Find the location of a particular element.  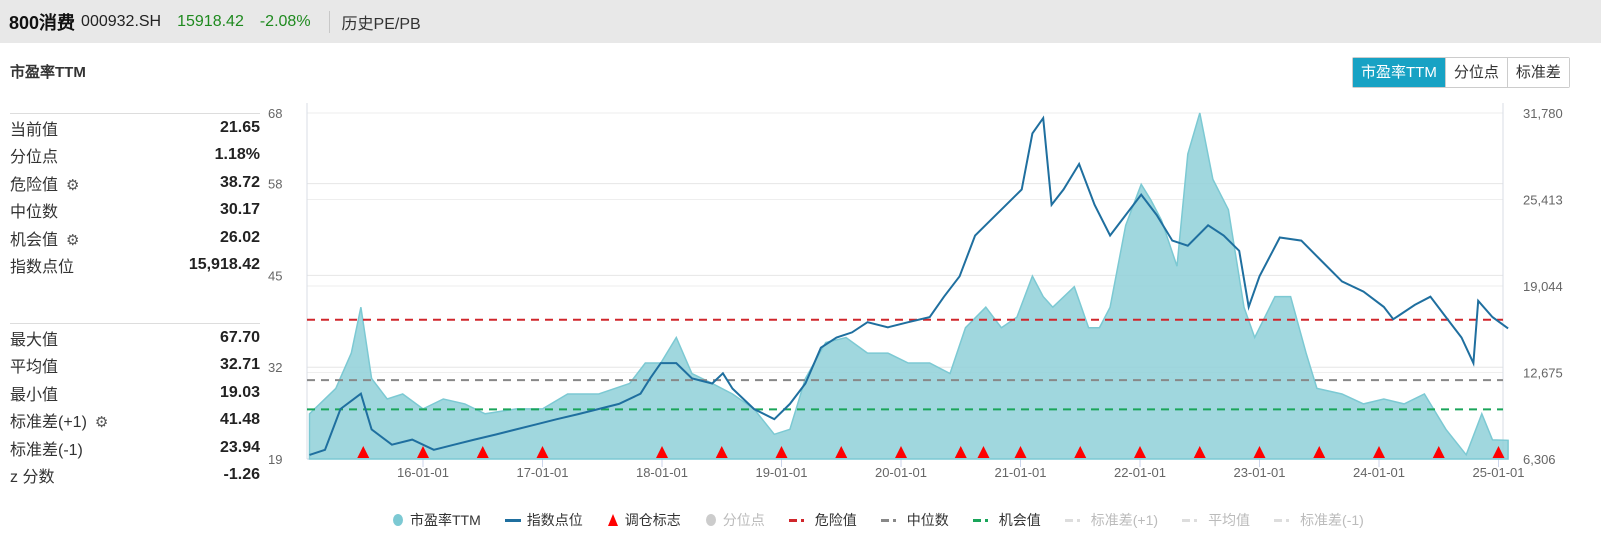

left-axis-tick: 32 is located at coordinates (275, 367).